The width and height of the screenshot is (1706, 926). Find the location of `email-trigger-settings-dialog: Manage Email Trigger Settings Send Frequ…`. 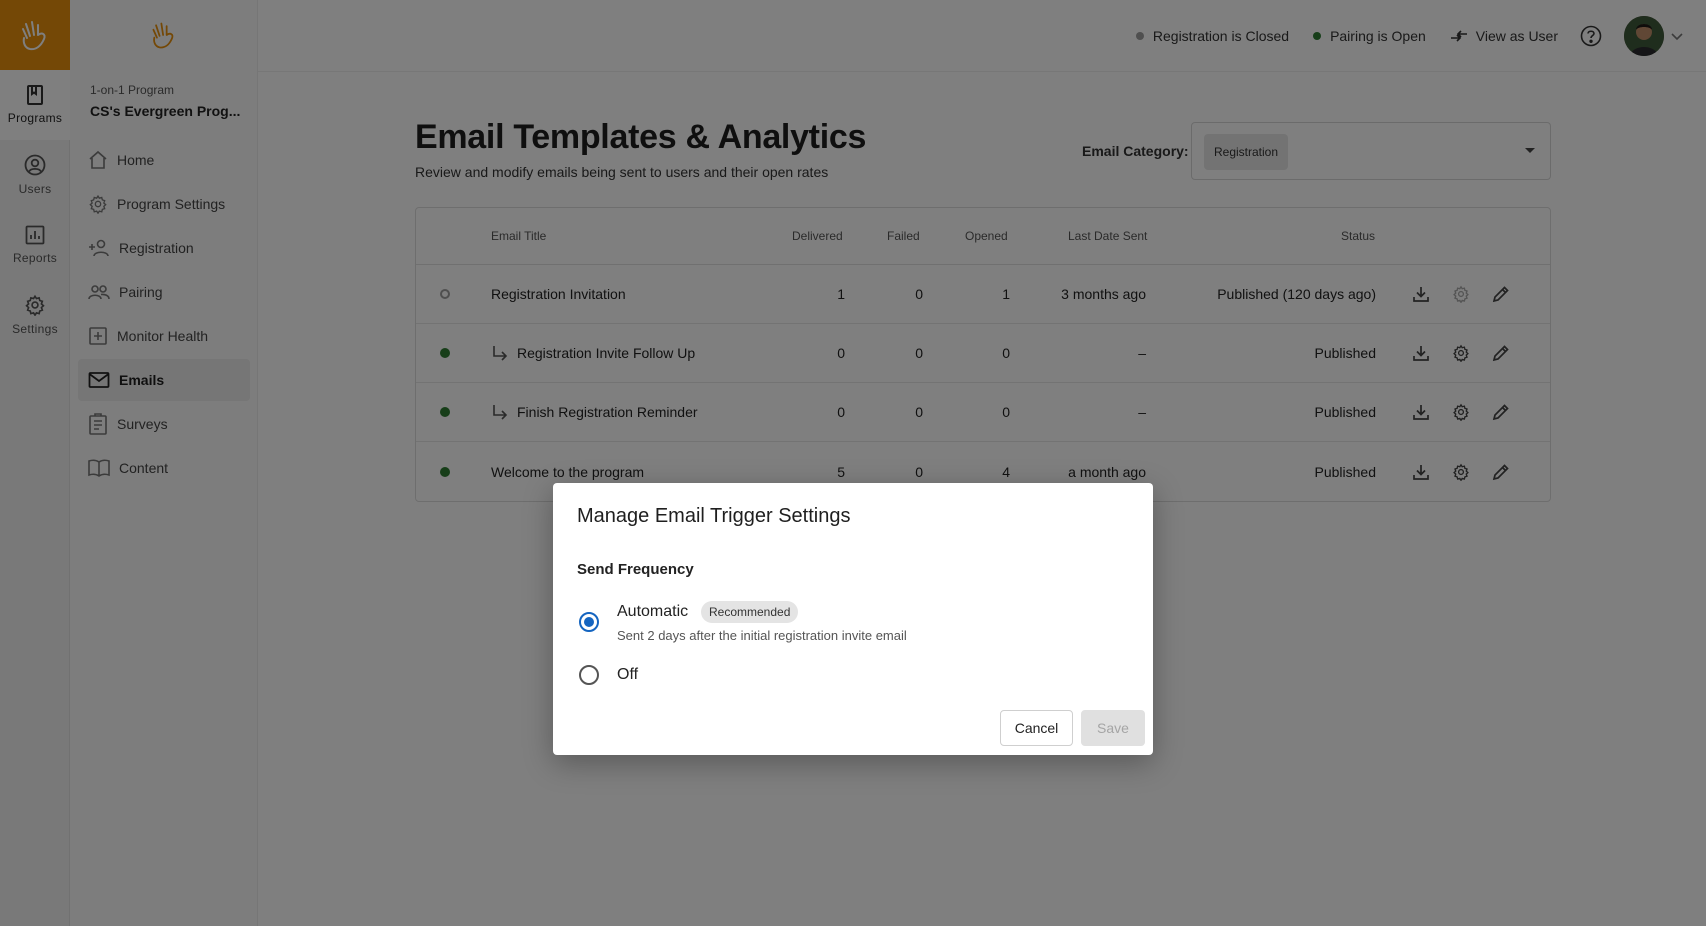

email-trigger-settings-dialog: Manage Email Trigger Settings Send Frequ… is located at coordinates (853, 619).